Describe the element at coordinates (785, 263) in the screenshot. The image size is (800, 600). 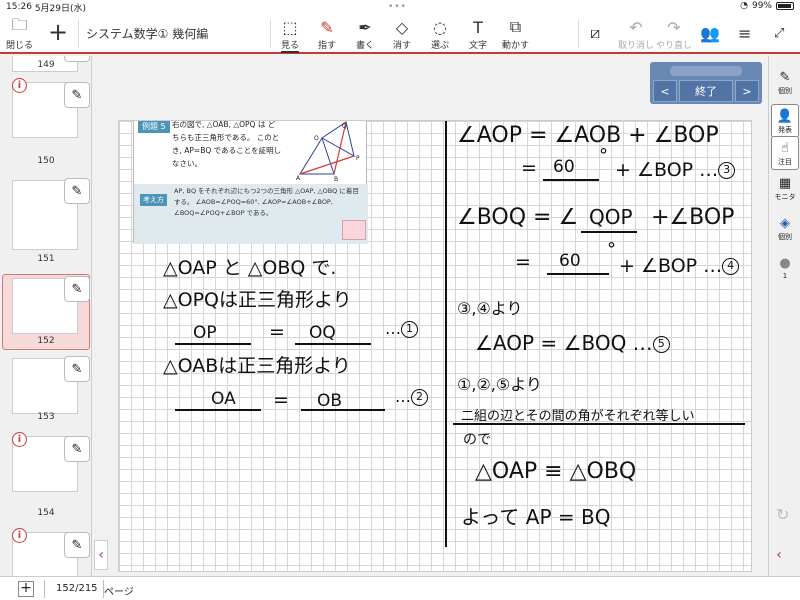
I see `user-icon: ●` at that location.